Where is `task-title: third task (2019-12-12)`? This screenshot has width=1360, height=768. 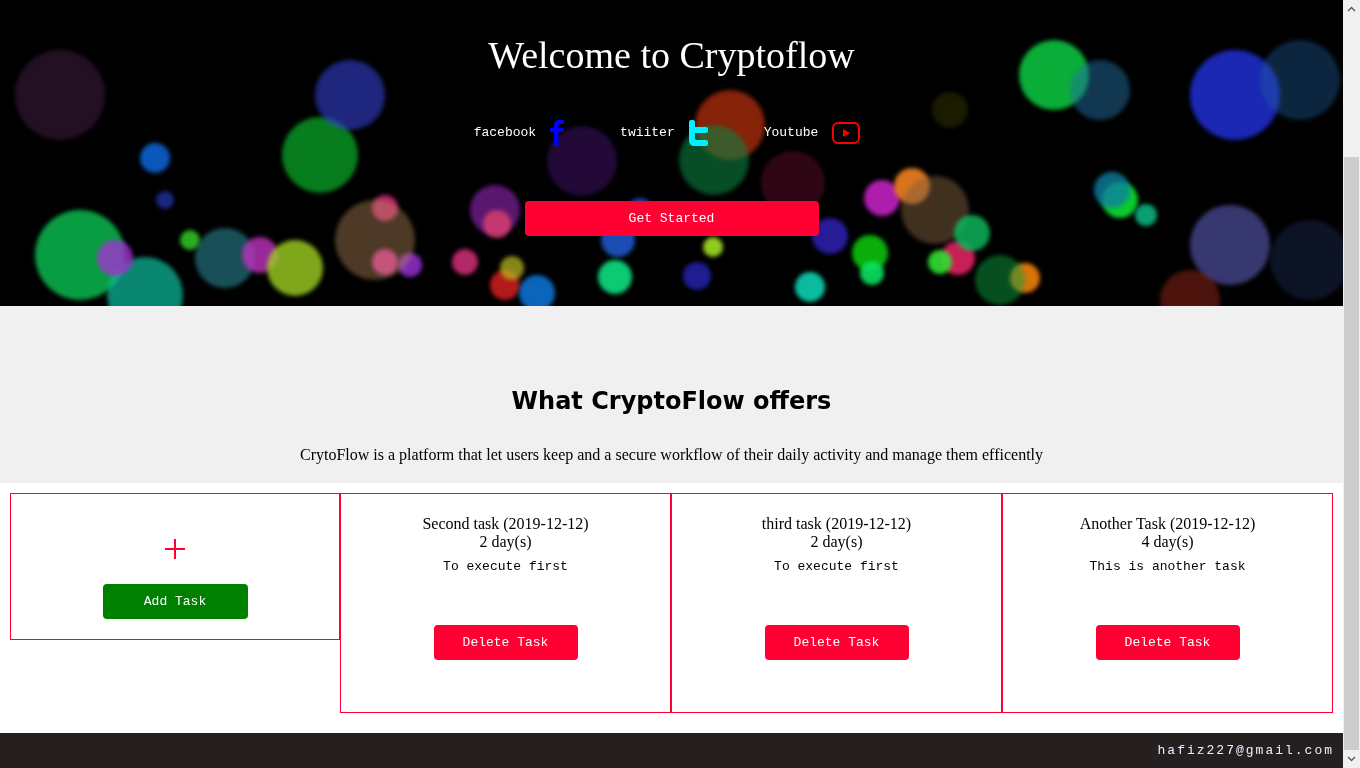
task-title: third task (2019-12-12) is located at coordinates (836, 524).